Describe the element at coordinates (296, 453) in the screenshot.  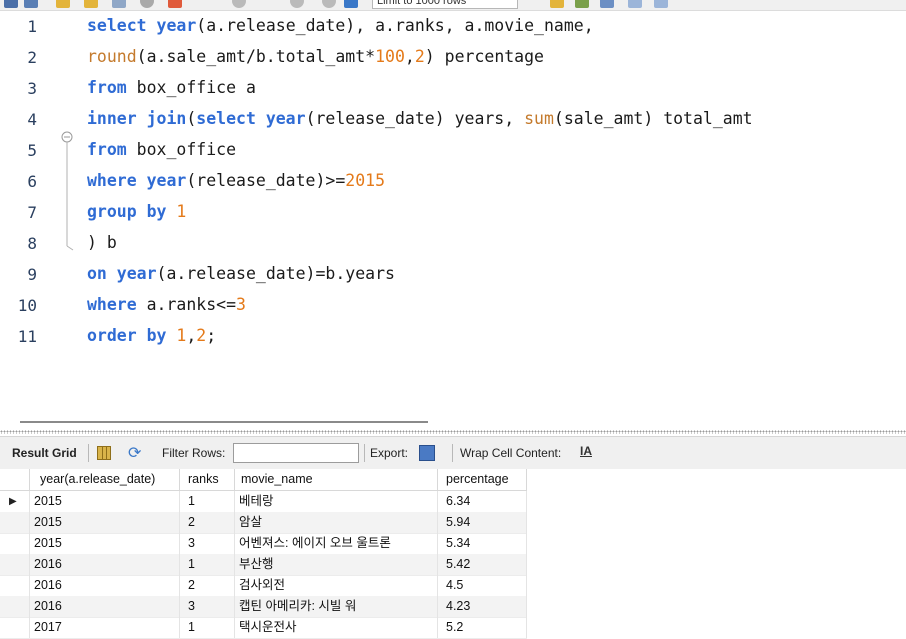
I see `filter-rows-input` at that location.